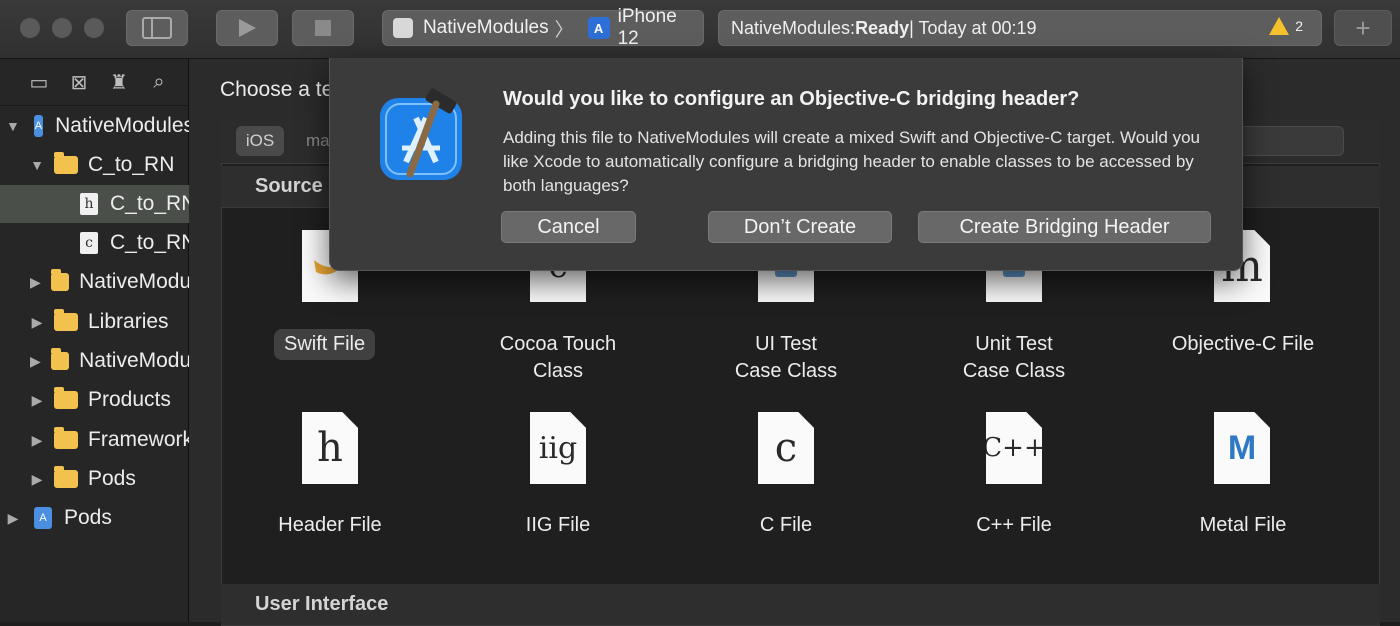 The width and height of the screenshot is (1400, 626). I want to click on template-label-swift-file: Swift File, so click(325, 344).